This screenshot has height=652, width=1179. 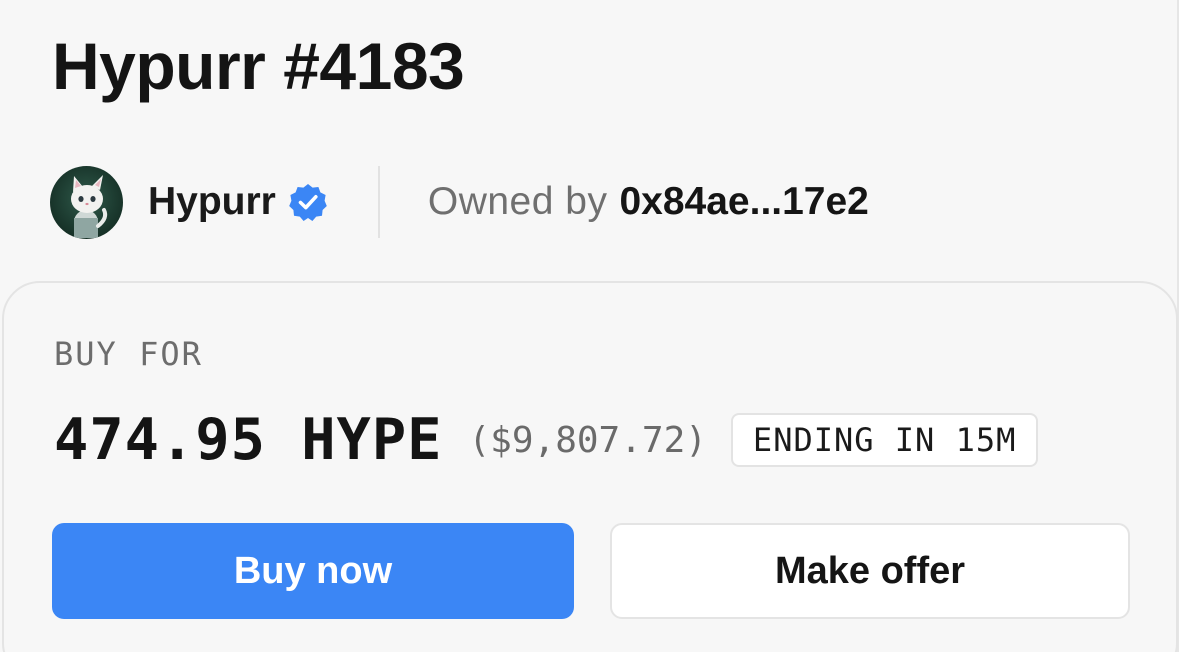 I want to click on verified-badge-icon, so click(x=308, y=202).